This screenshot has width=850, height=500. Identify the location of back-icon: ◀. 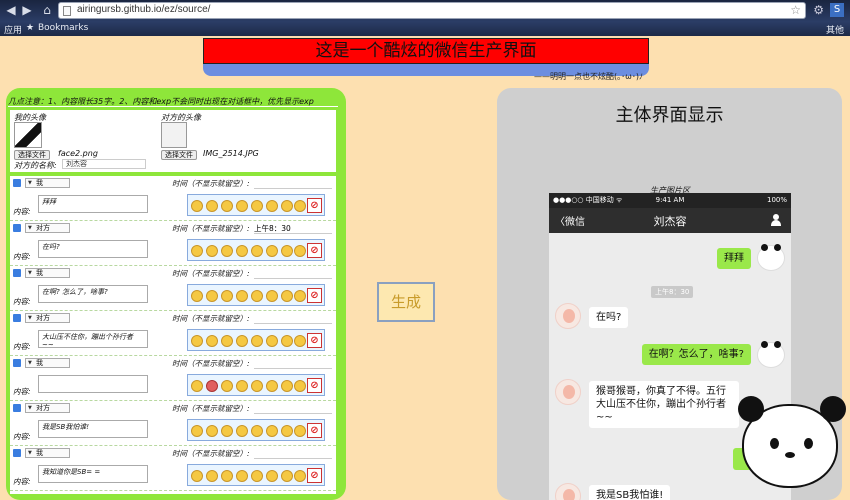
(11, 10).